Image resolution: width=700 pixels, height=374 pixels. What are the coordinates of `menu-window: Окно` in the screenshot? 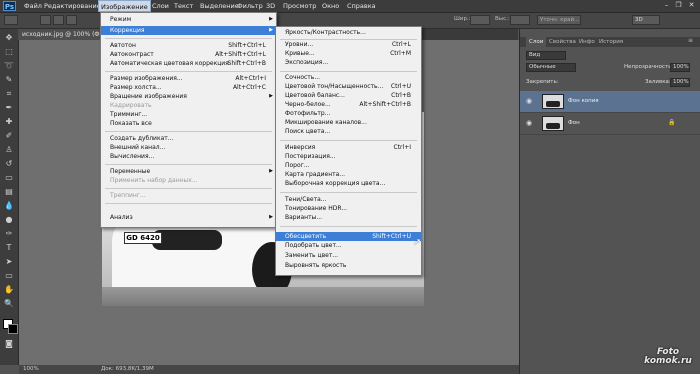 It's located at (330, 6).